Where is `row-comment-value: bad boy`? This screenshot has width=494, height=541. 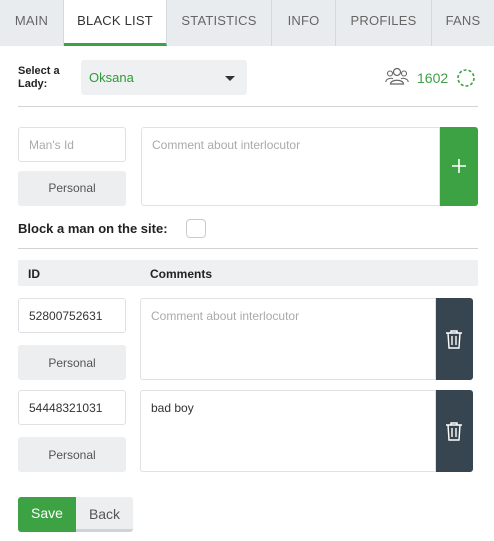
row-comment-value: bad boy is located at coordinates (172, 408).